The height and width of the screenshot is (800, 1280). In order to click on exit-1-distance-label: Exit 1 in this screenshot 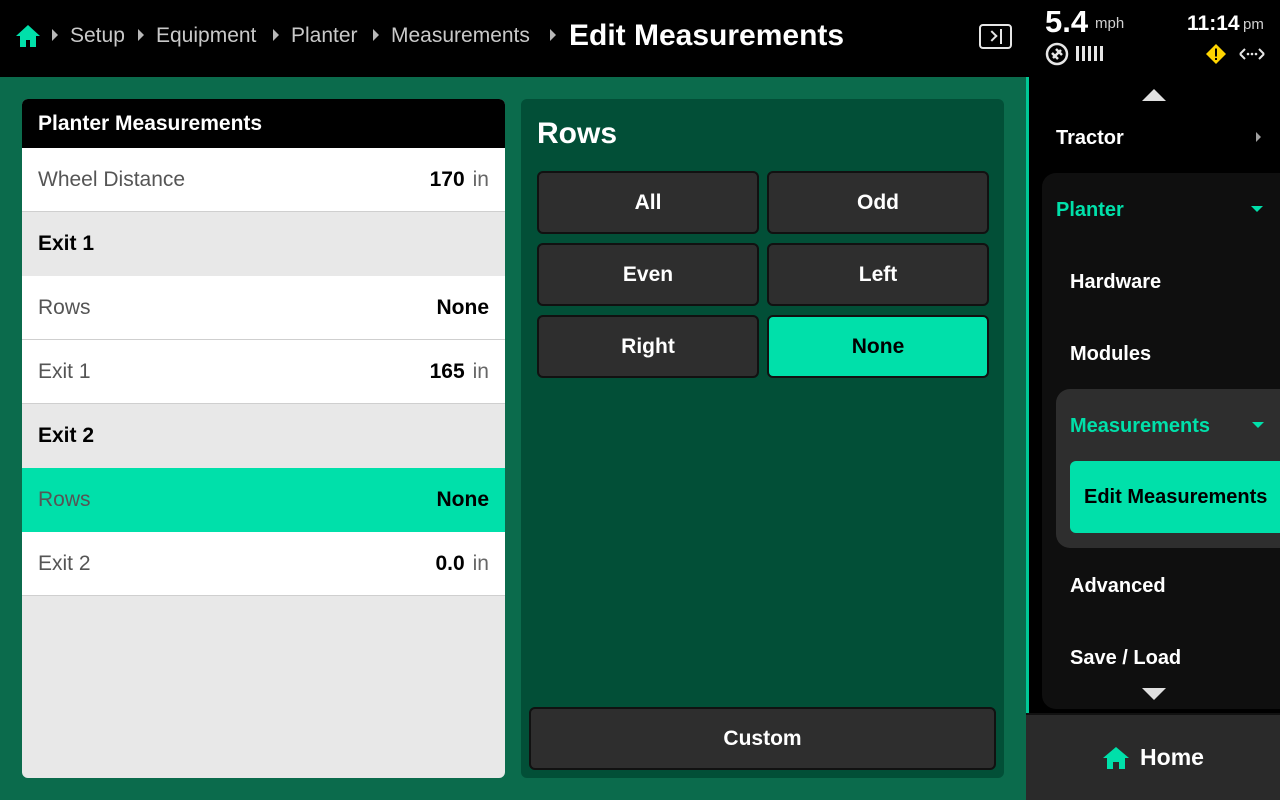, I will do `click(64, 371)`.